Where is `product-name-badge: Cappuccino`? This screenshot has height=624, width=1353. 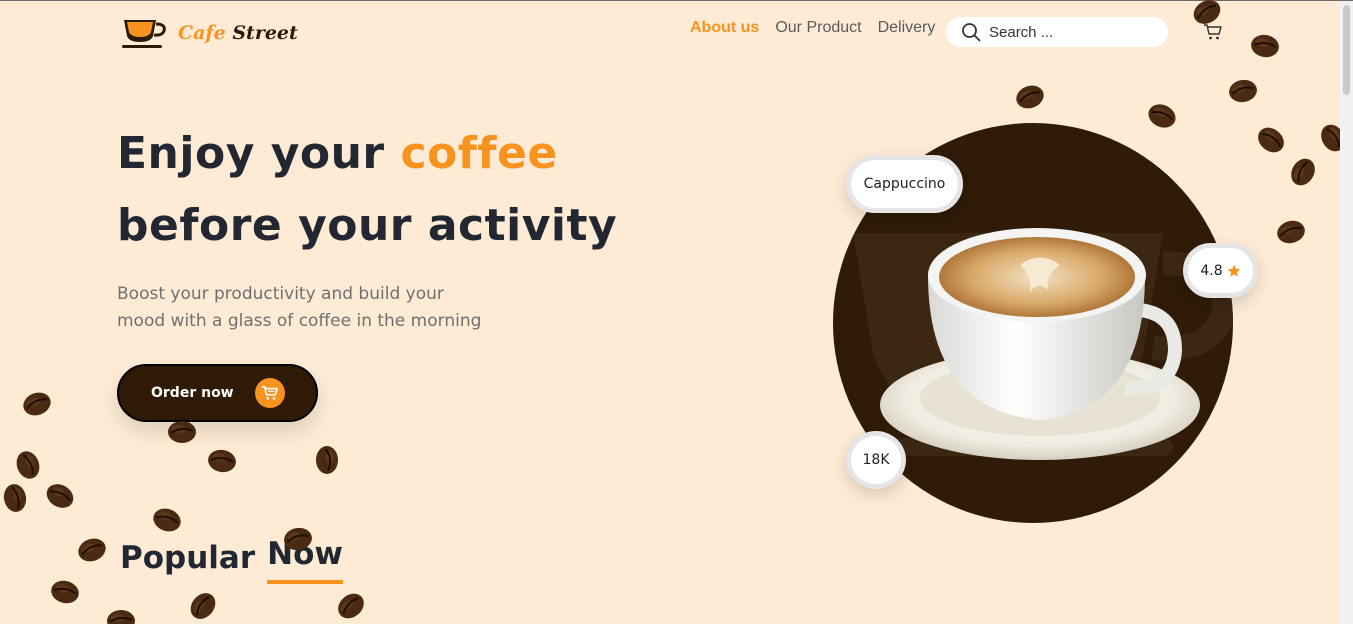 product-name-badge: Cappuccino is located at coordinates (904, 184).